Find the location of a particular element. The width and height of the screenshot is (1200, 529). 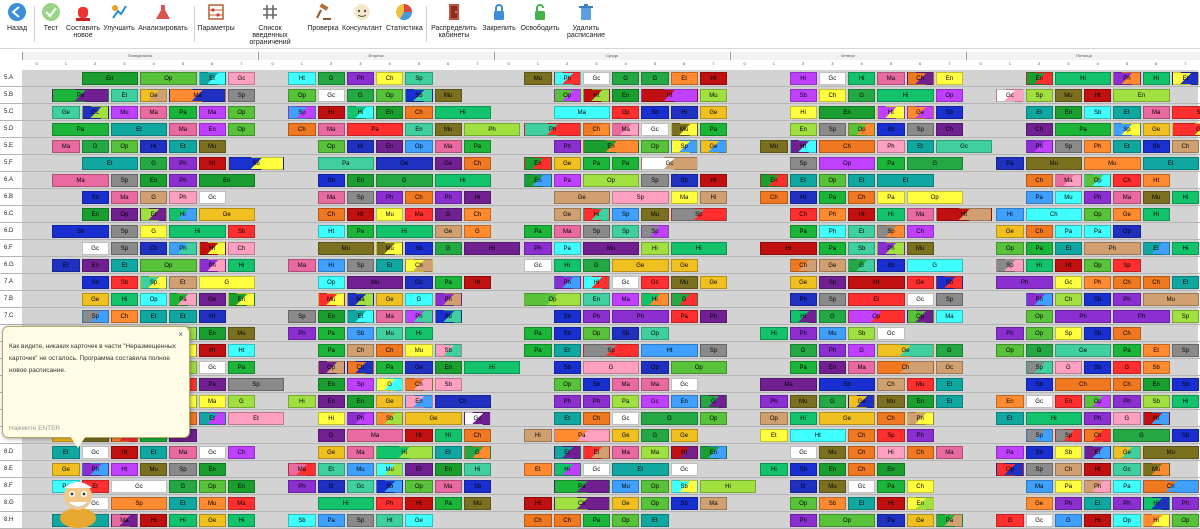

toolbar-button-1: Тест is located at coordinates (51, 24).